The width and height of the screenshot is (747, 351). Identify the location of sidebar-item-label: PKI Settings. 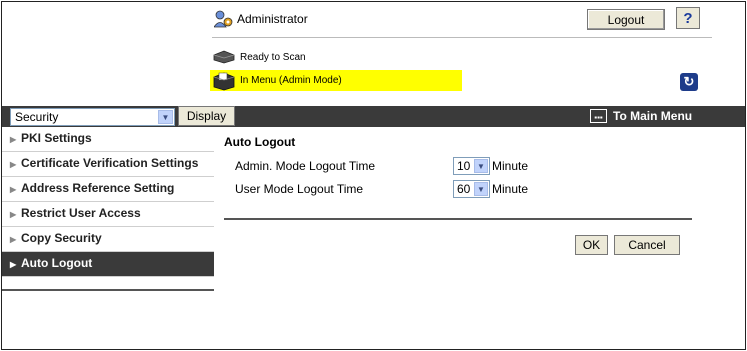
(56, 138).